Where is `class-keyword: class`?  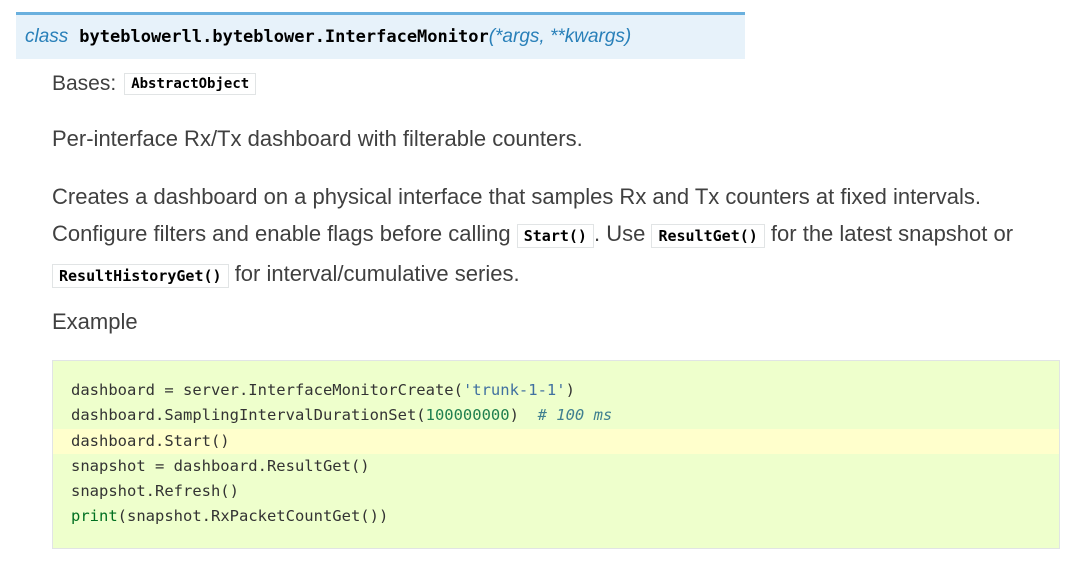 class-keyword: class is located at coordinates (47, 36).